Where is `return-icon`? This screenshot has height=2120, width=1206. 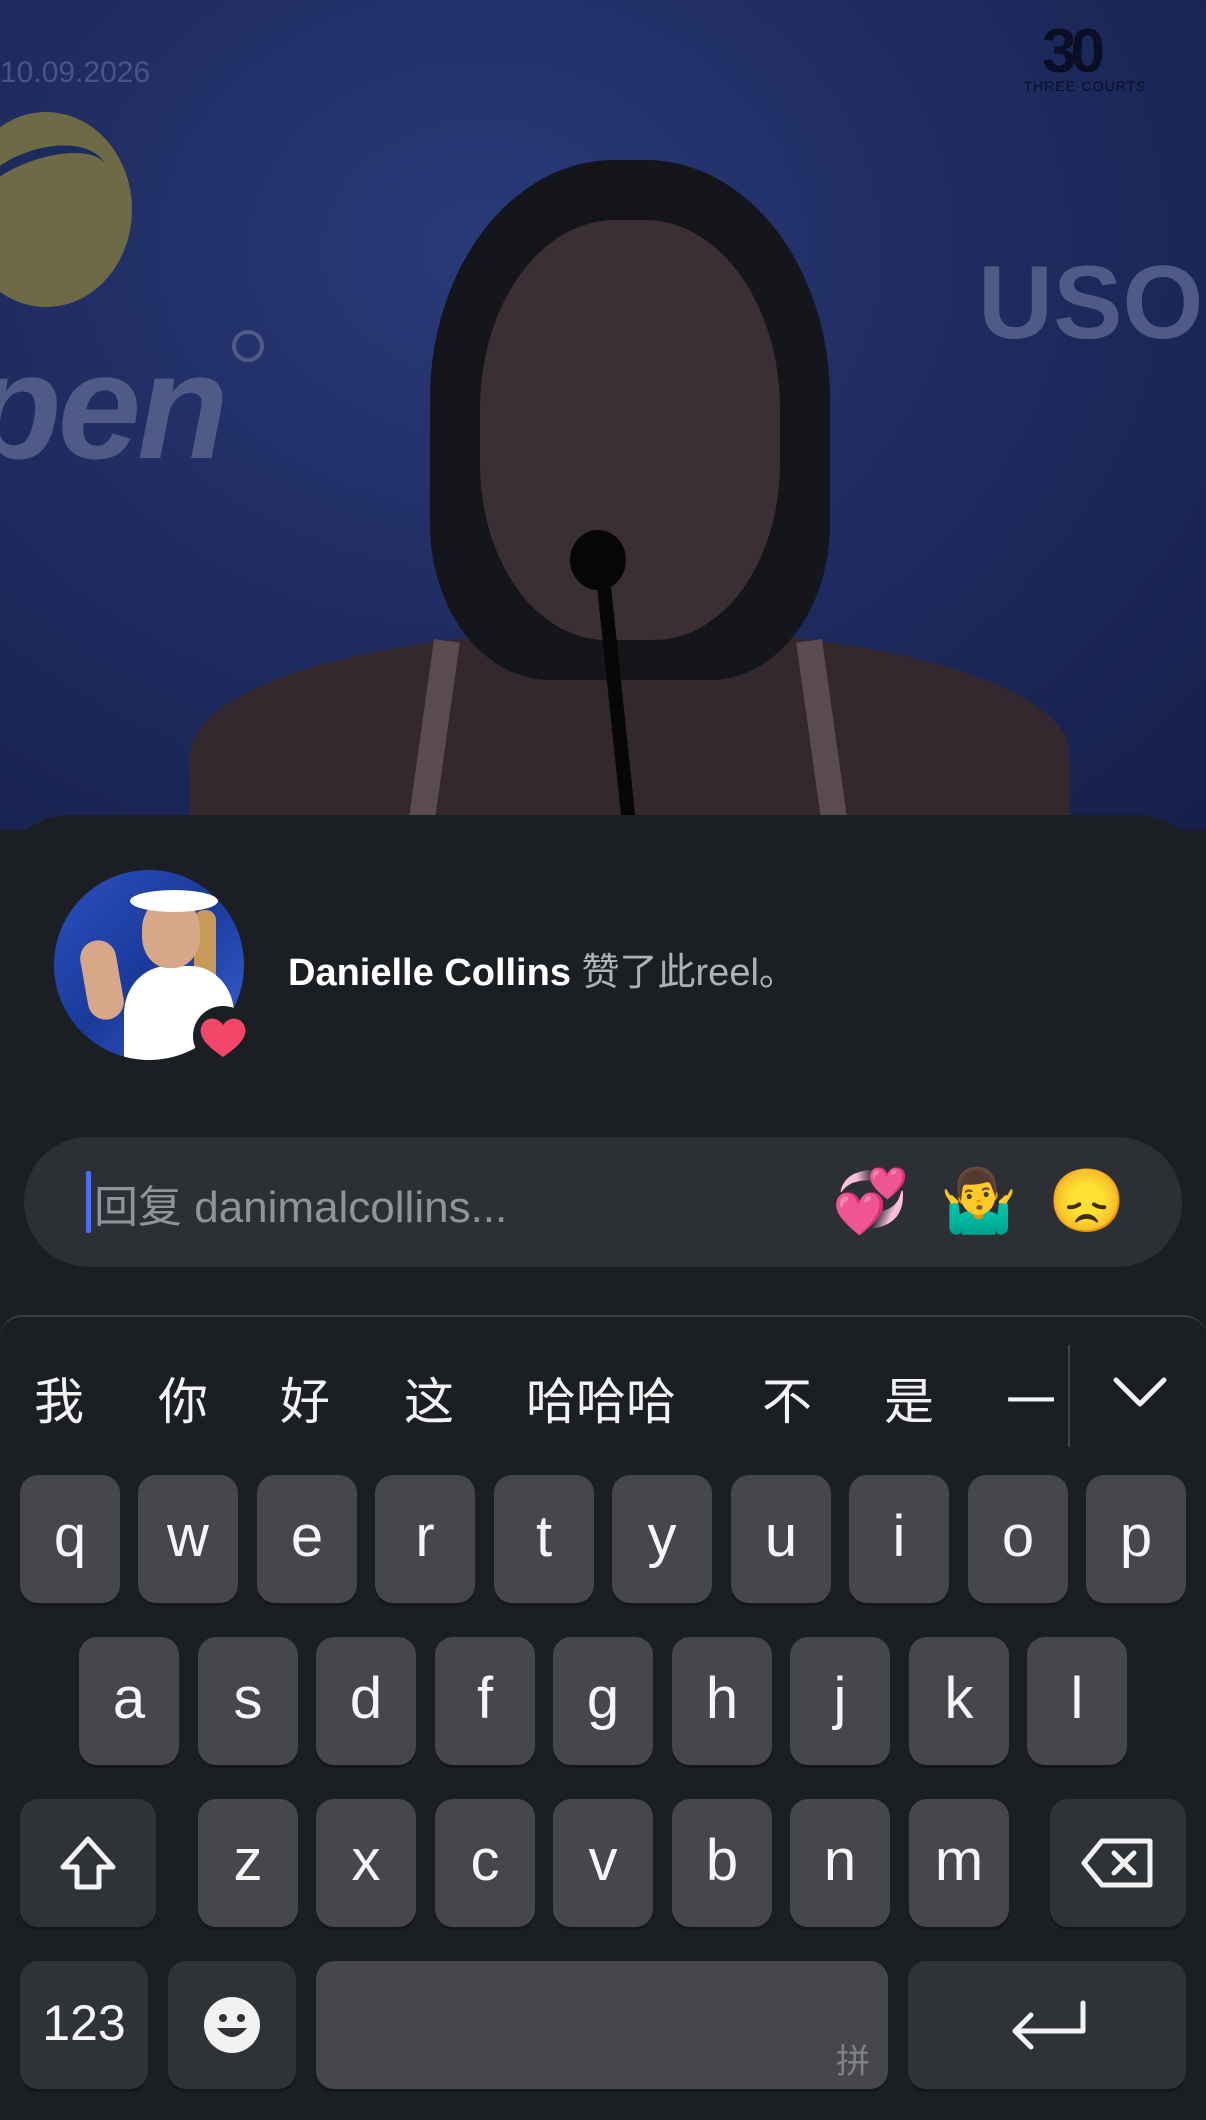 return-icon is located at coordinates (1049, 2025).